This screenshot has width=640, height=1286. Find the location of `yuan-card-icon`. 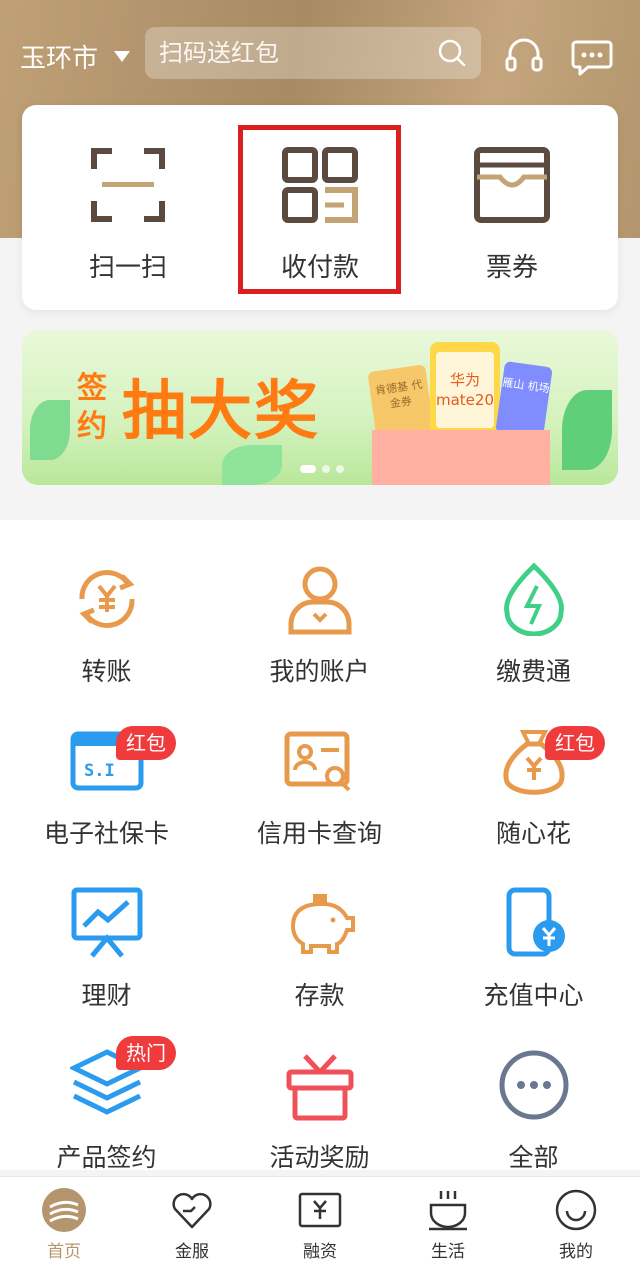

yuan-card-icon is located at coordinates (320, 1210).